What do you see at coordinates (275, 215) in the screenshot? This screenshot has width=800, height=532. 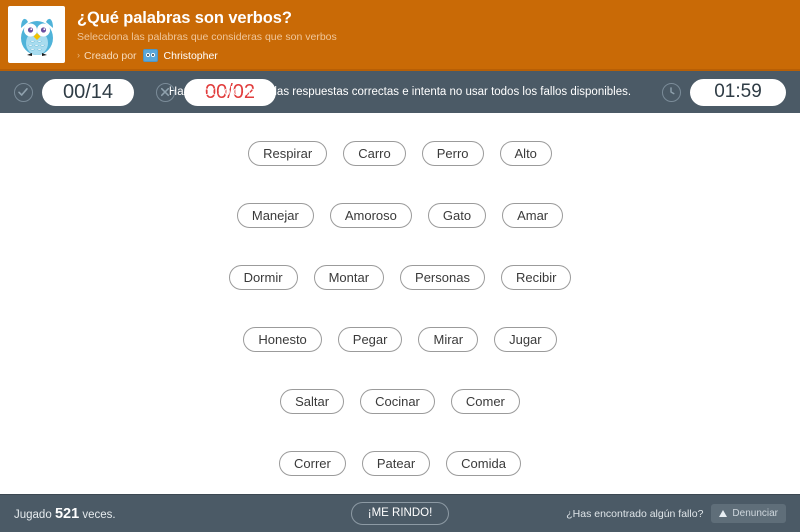 I see `word-option: Manejar` at bounding box center [275, 215].